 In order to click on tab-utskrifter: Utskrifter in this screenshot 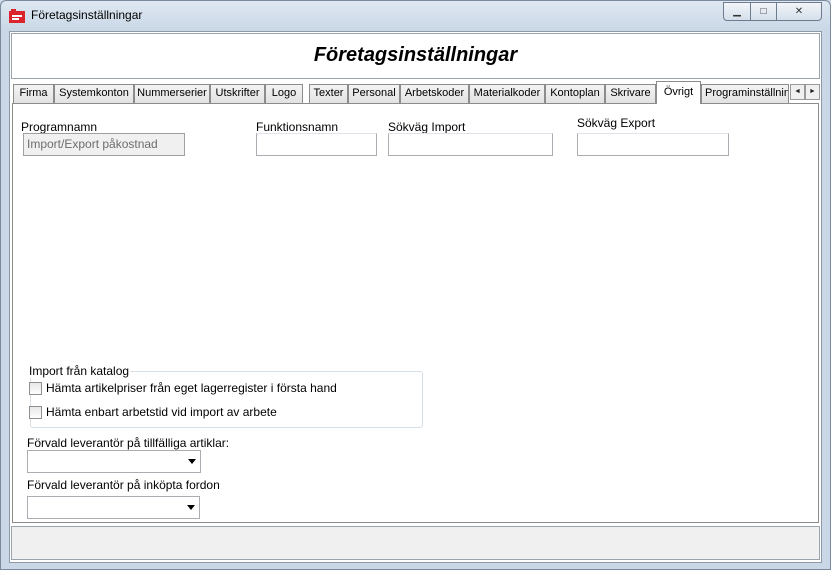, I will do `click(237, 93)`.